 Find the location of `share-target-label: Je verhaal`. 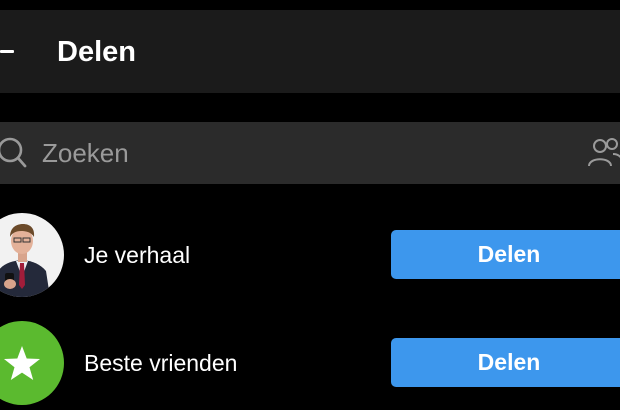

share-target-label: Je verhaal is located at coordinates (137, 255).